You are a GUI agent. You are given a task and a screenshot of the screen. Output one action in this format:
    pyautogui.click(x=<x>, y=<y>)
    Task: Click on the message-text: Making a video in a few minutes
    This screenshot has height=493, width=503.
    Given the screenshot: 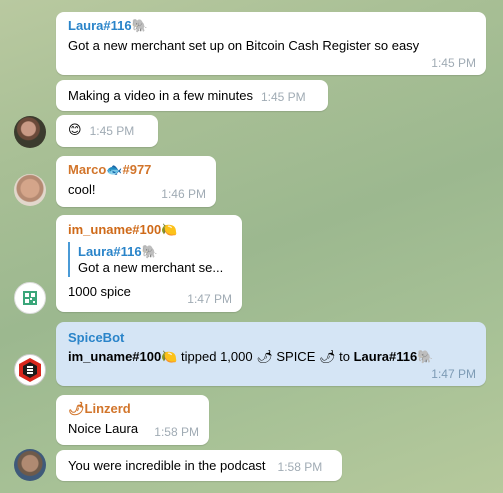 What is the action you would take?
    pyautogui.click(x=160, y=95)
    